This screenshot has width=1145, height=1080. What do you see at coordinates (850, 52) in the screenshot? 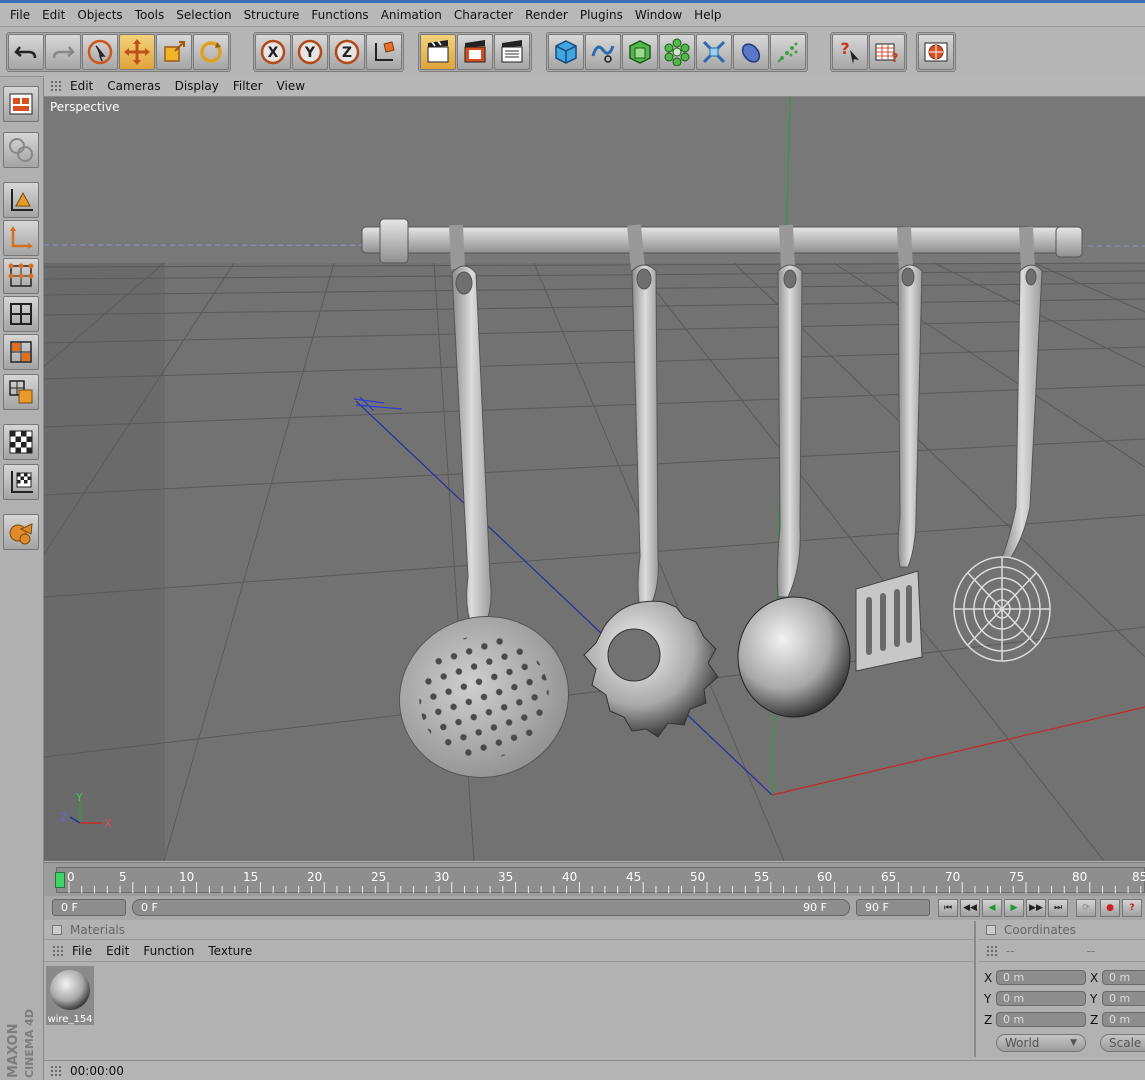
I see `help-pointer-button: ?` at bounding box center [850, 52].